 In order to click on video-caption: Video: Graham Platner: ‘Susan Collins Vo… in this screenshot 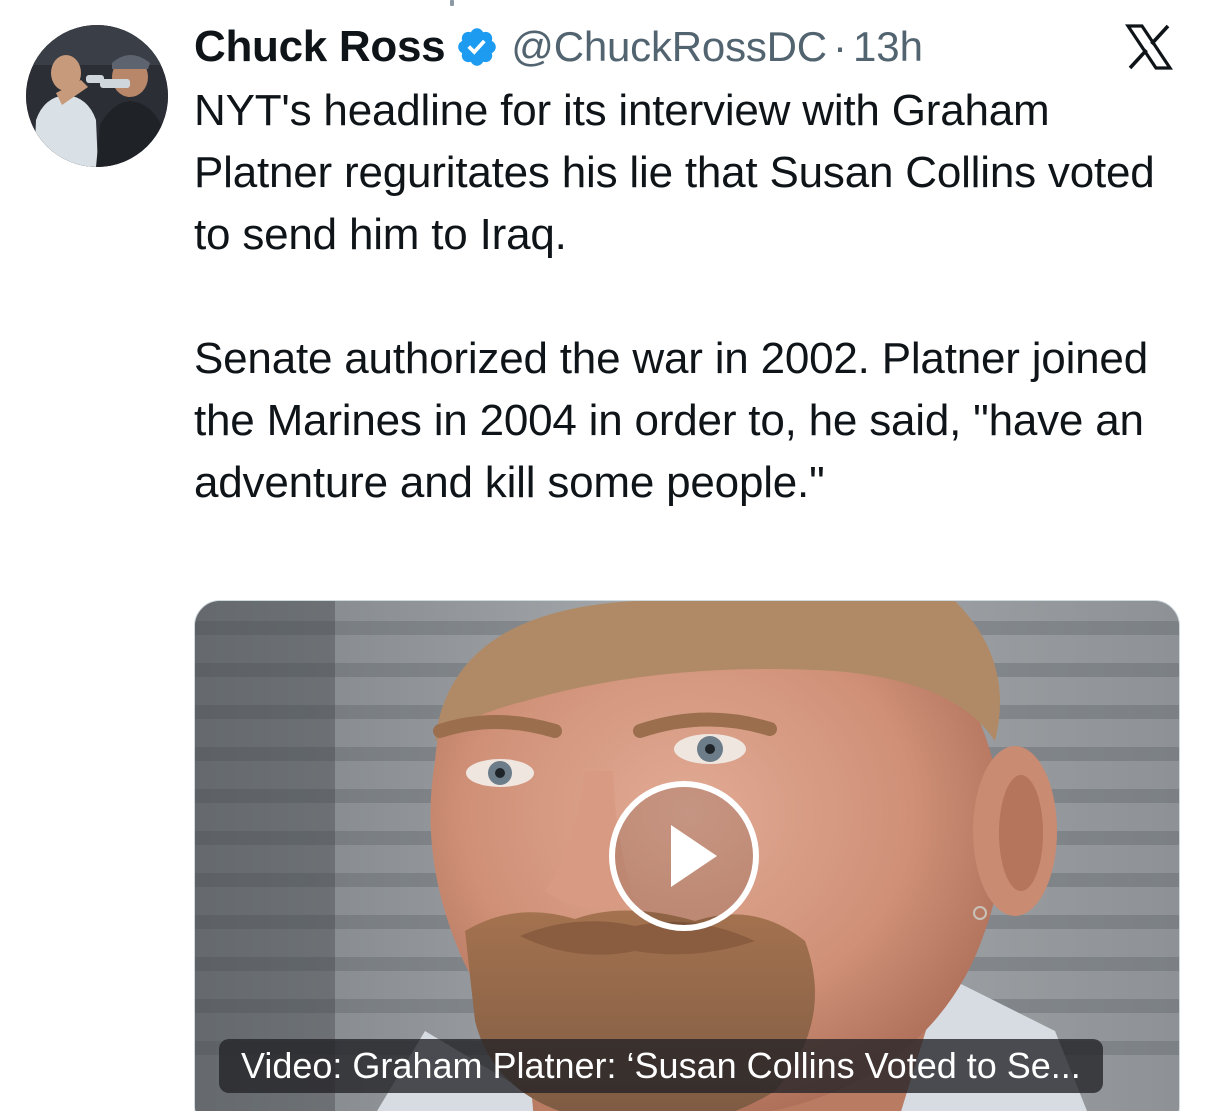, I will do `click(661, 1066)`.